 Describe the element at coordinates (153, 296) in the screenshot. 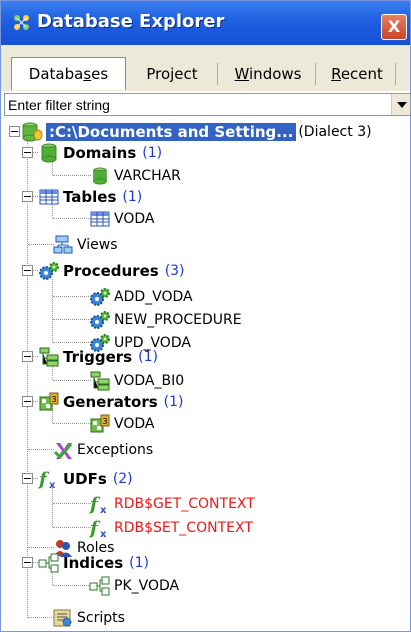

I see `procedure-item-label: ADD_VODA` at that location.